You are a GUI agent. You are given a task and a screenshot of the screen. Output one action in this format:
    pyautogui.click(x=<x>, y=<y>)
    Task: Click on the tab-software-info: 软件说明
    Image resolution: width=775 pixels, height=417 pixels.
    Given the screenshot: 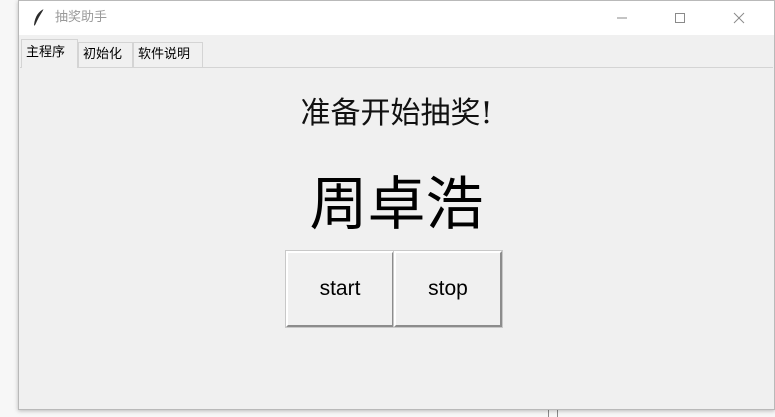 What is the action you would take?
    pyautogui.click(x=168, y=54)
    